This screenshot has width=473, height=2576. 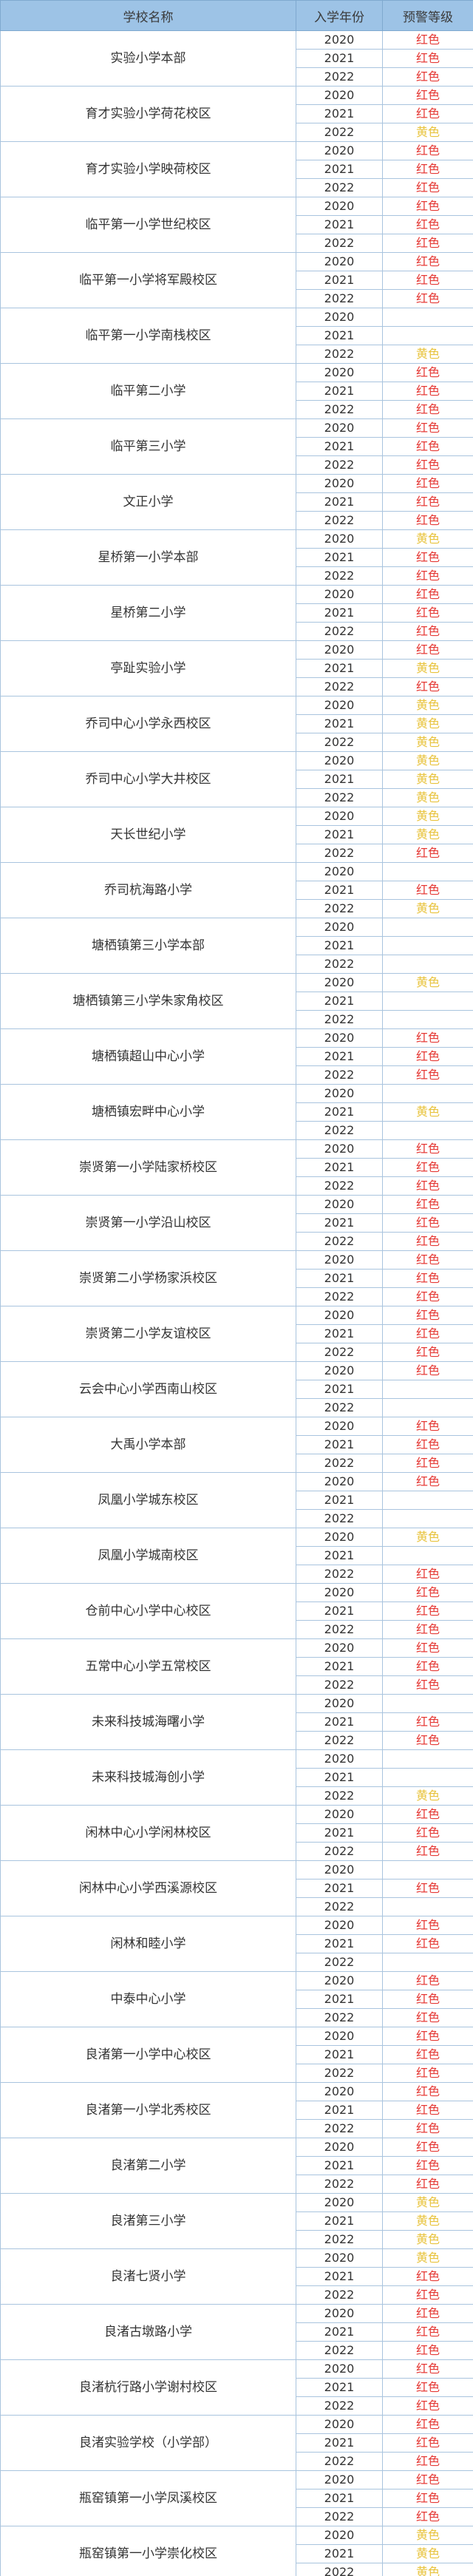 What do you see at coordinates (148, 1999) in the screenshot?
I see `school-name-cell: 中泰中心小学` at bounding box center [148, 1999].